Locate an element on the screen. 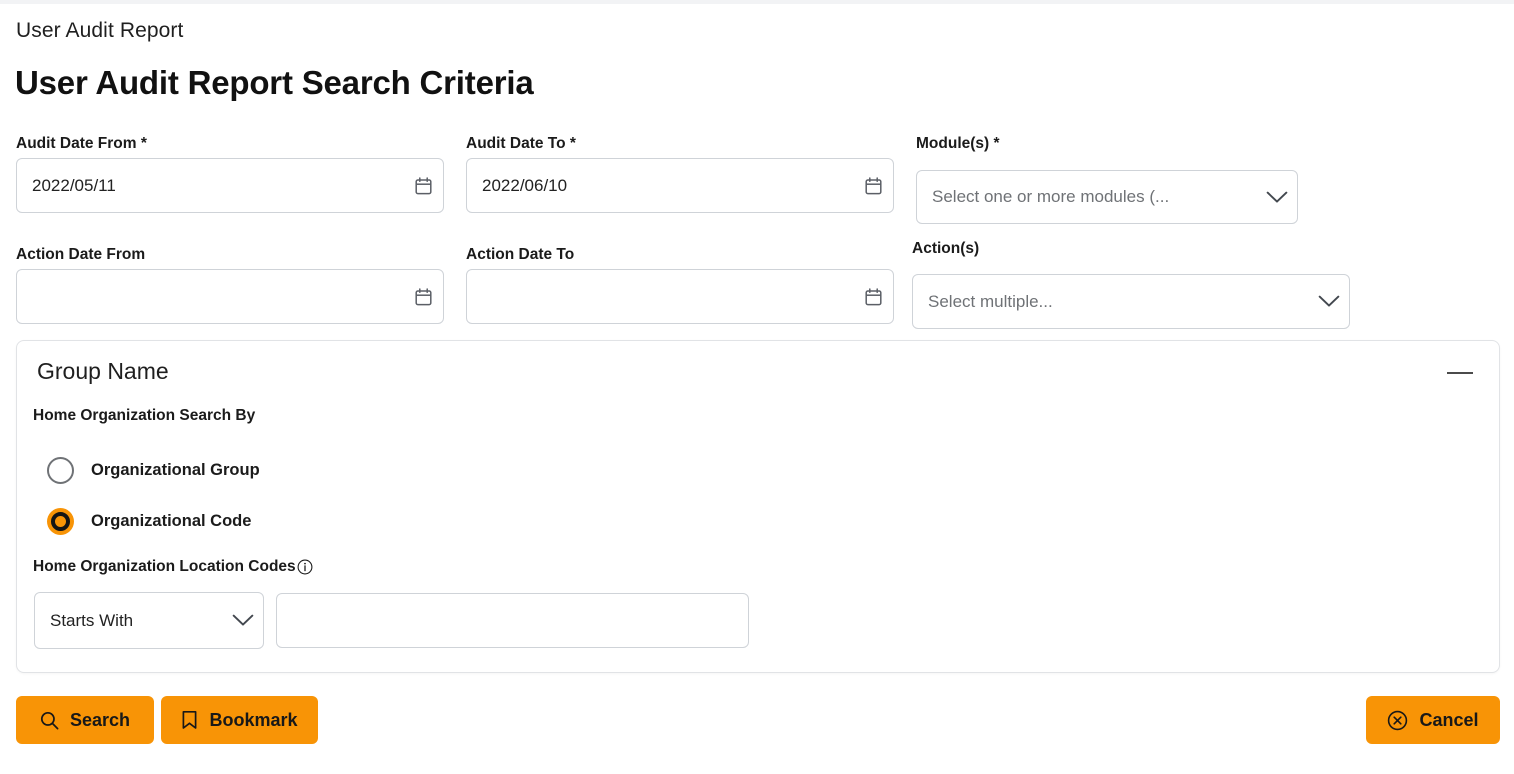 Image resolution: width=1514 pixels, height=774 pixels. audit-date-to-label: Audit Date To * is located at coordinates (521, 143).